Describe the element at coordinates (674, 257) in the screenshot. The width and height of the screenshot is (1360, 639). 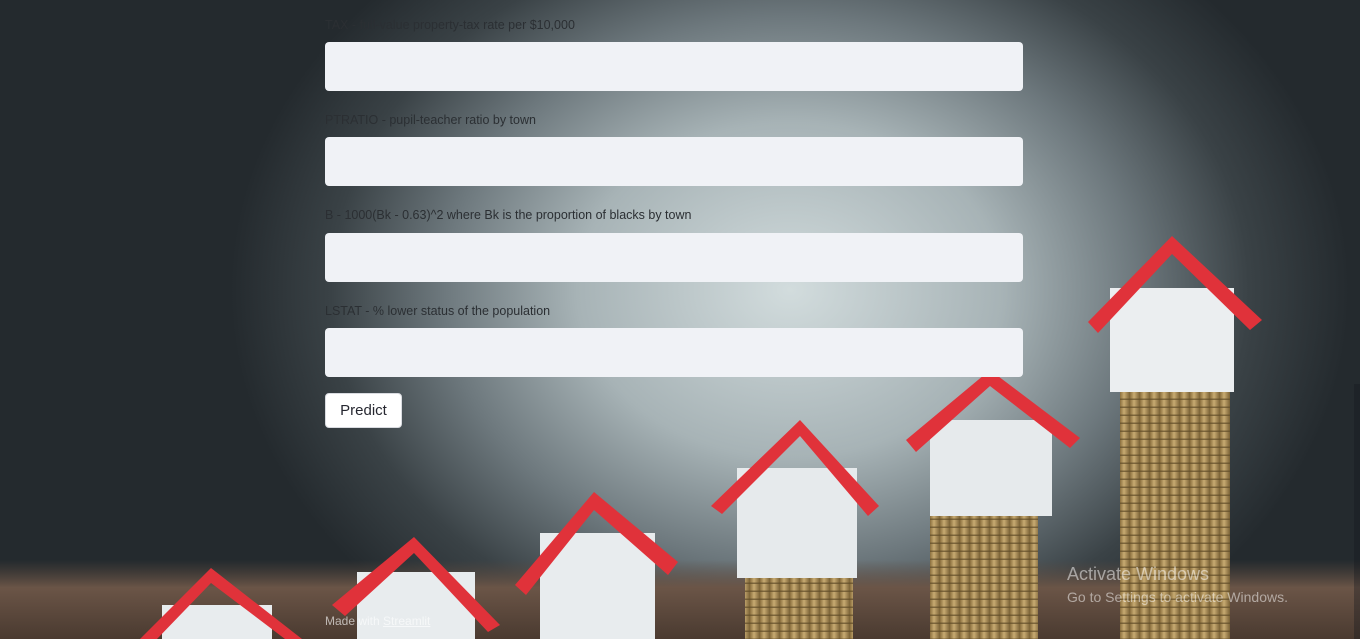
I see `b-input` at that location.